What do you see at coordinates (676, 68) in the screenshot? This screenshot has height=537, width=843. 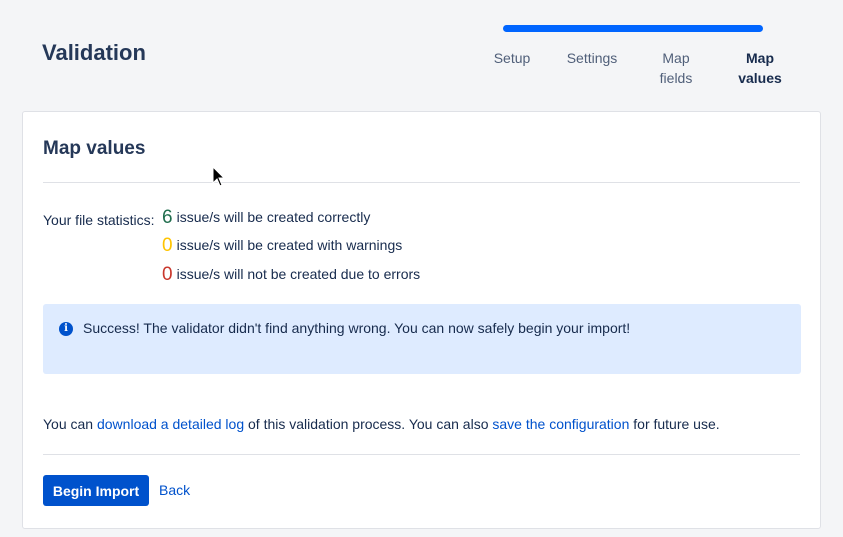 I see `step-map-fields: Map fields` at bounding box center [676, 68].